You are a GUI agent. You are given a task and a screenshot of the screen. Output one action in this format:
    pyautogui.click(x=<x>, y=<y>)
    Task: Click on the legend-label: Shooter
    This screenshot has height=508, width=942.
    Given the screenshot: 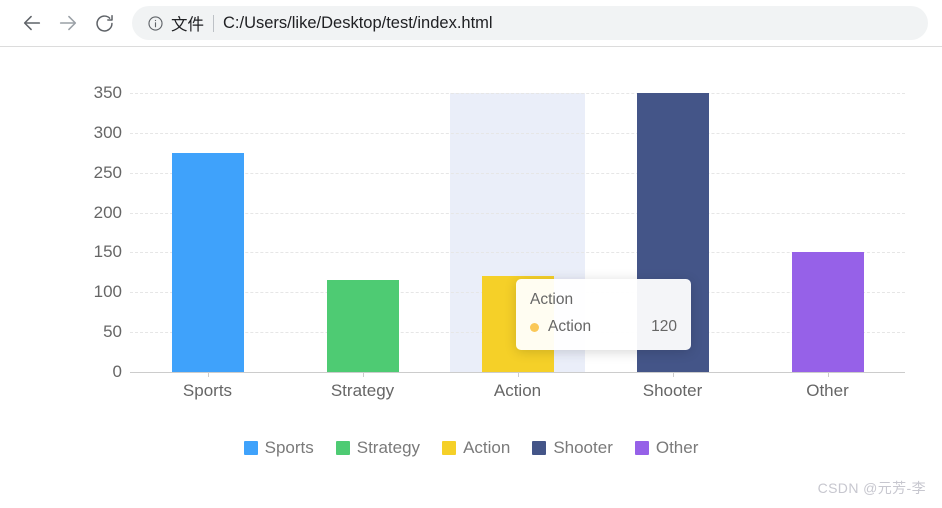 What is the action you would take?
    pyautogui.click(x=583, y=447)
    